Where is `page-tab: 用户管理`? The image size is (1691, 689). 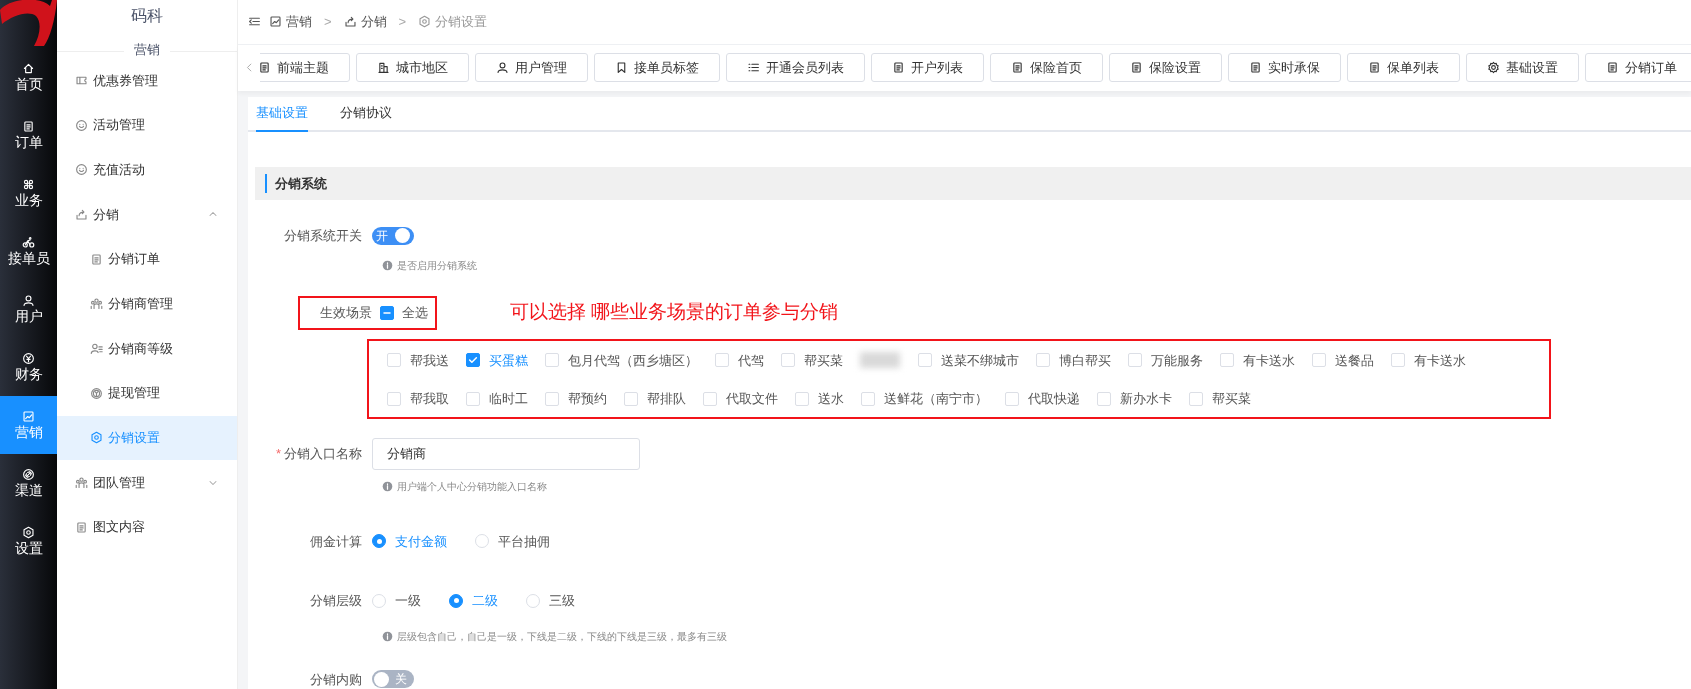 page-tab: 用户管理 is located at coordinates (531, 68).